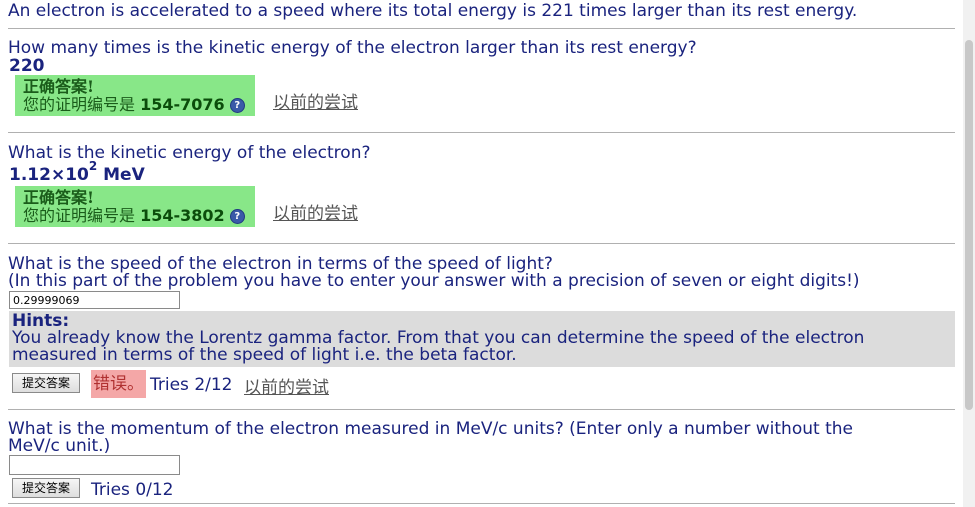 Image resolution: width=975 pixels, height=507 pixels. What do you see at coordinates (182, 104) in the screenshot?
I see `certificate-code: 154-7076` at bounding box center [182, 104].